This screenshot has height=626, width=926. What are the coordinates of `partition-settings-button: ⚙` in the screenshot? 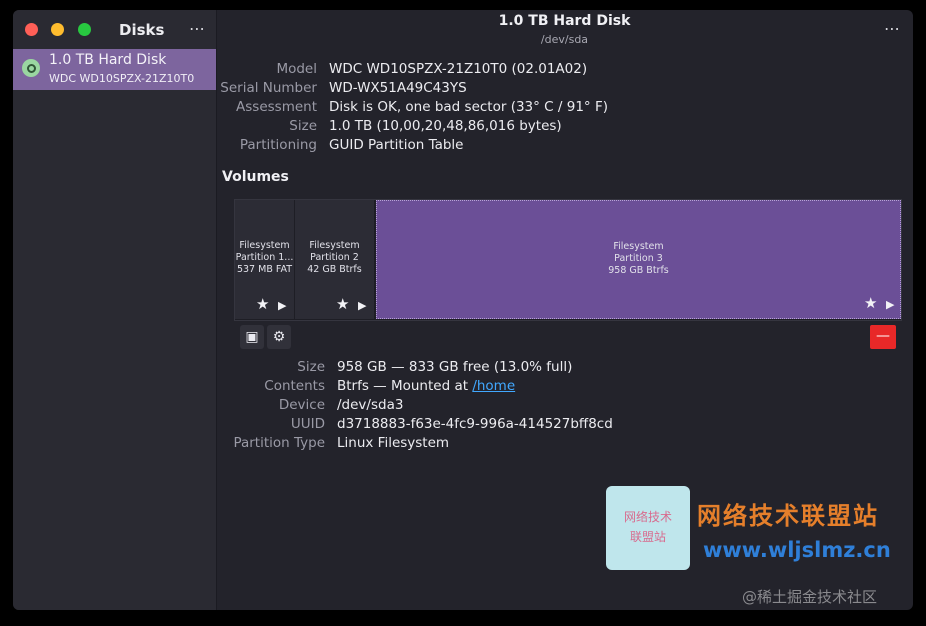 It's located at (279, 337).